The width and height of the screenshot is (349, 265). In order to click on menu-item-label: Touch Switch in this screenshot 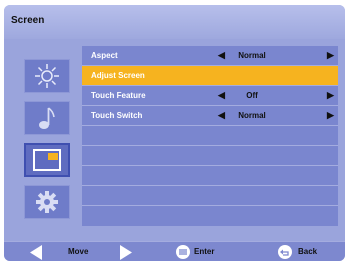, I will do `click(117, 115)`.